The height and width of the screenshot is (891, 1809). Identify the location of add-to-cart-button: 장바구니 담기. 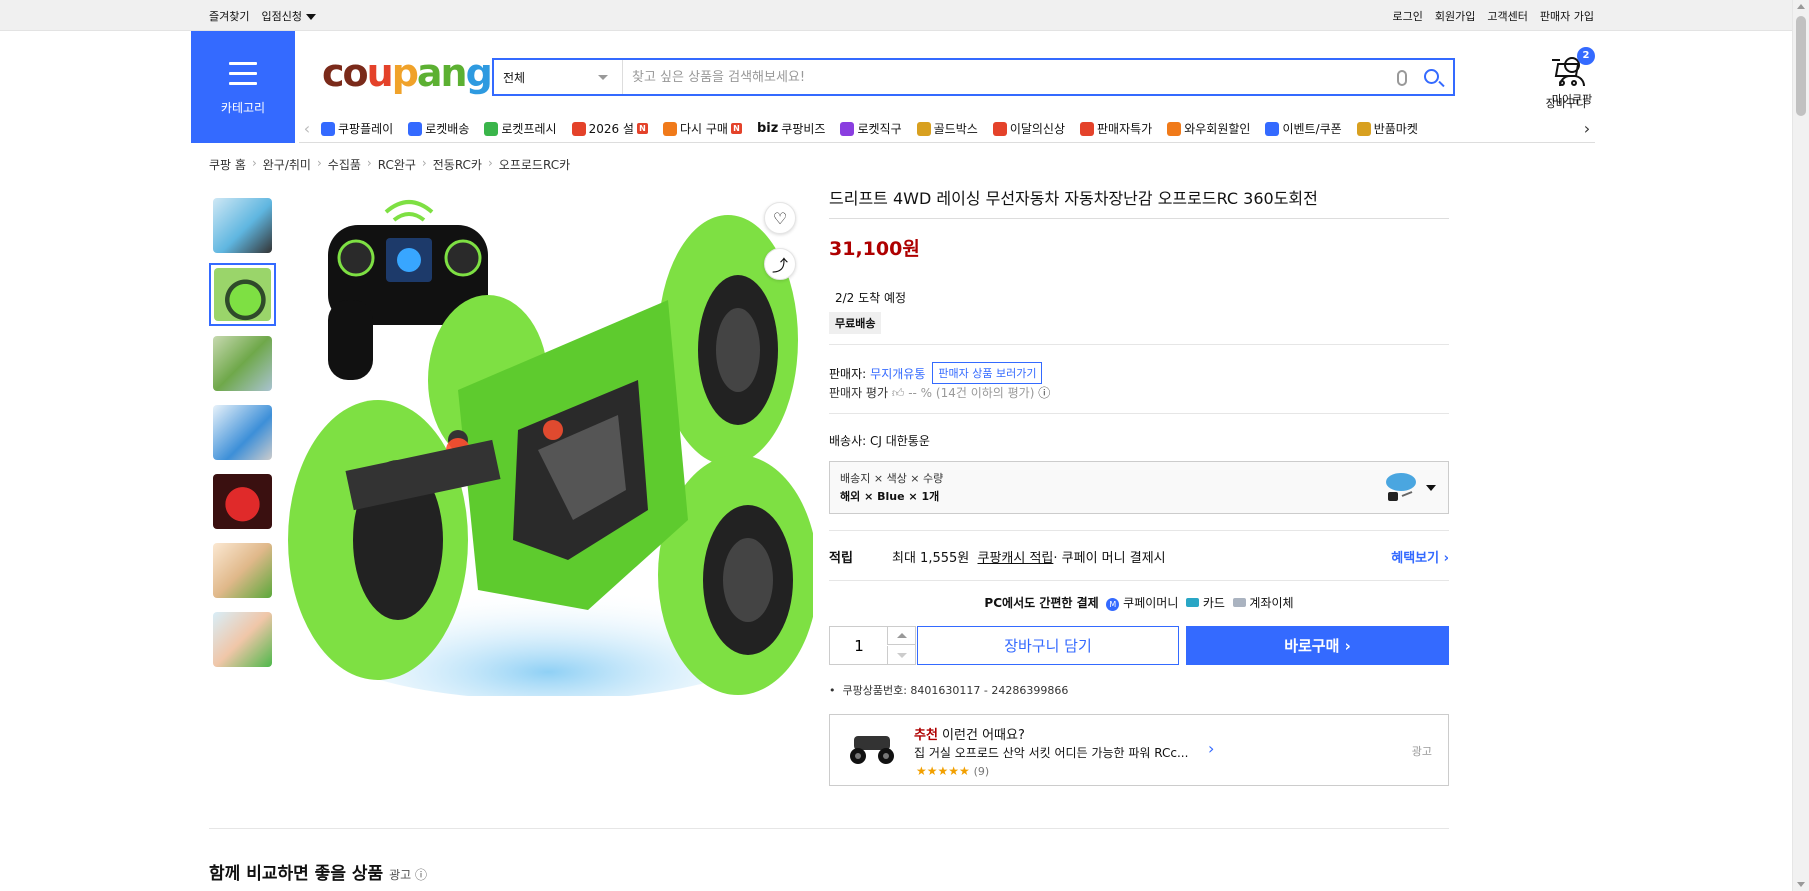
(1048, 645).